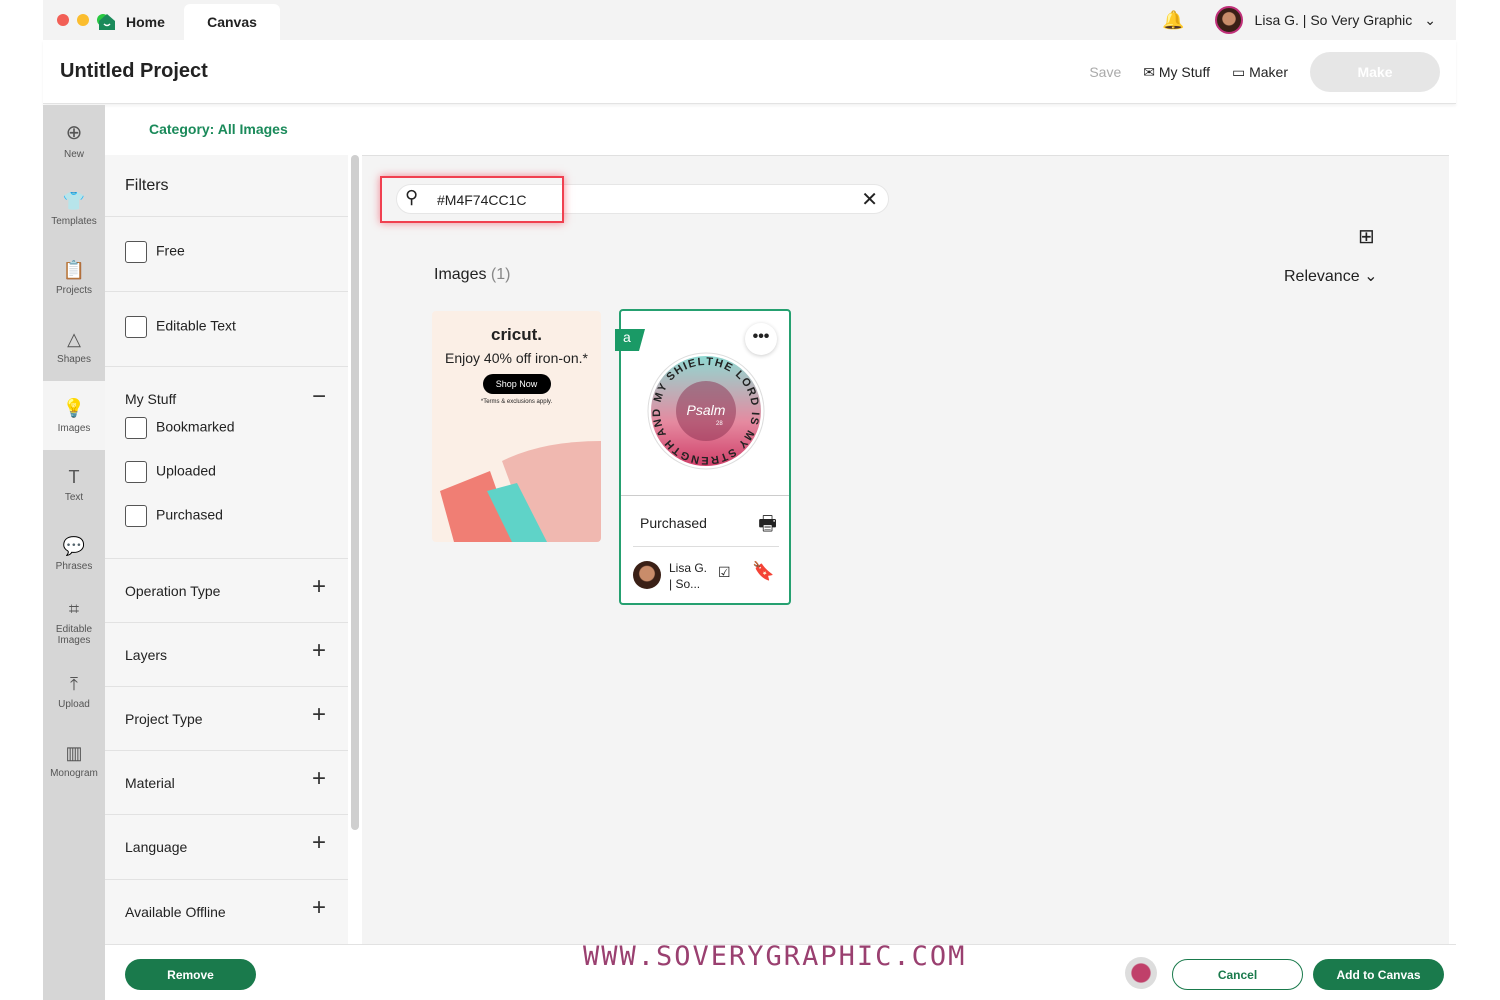 The image size is (1500, 1000). Describe the element at coordinates (1330, 276) in the screenshot. I see `sort-dropdown: Relevance ⌄` at that location.